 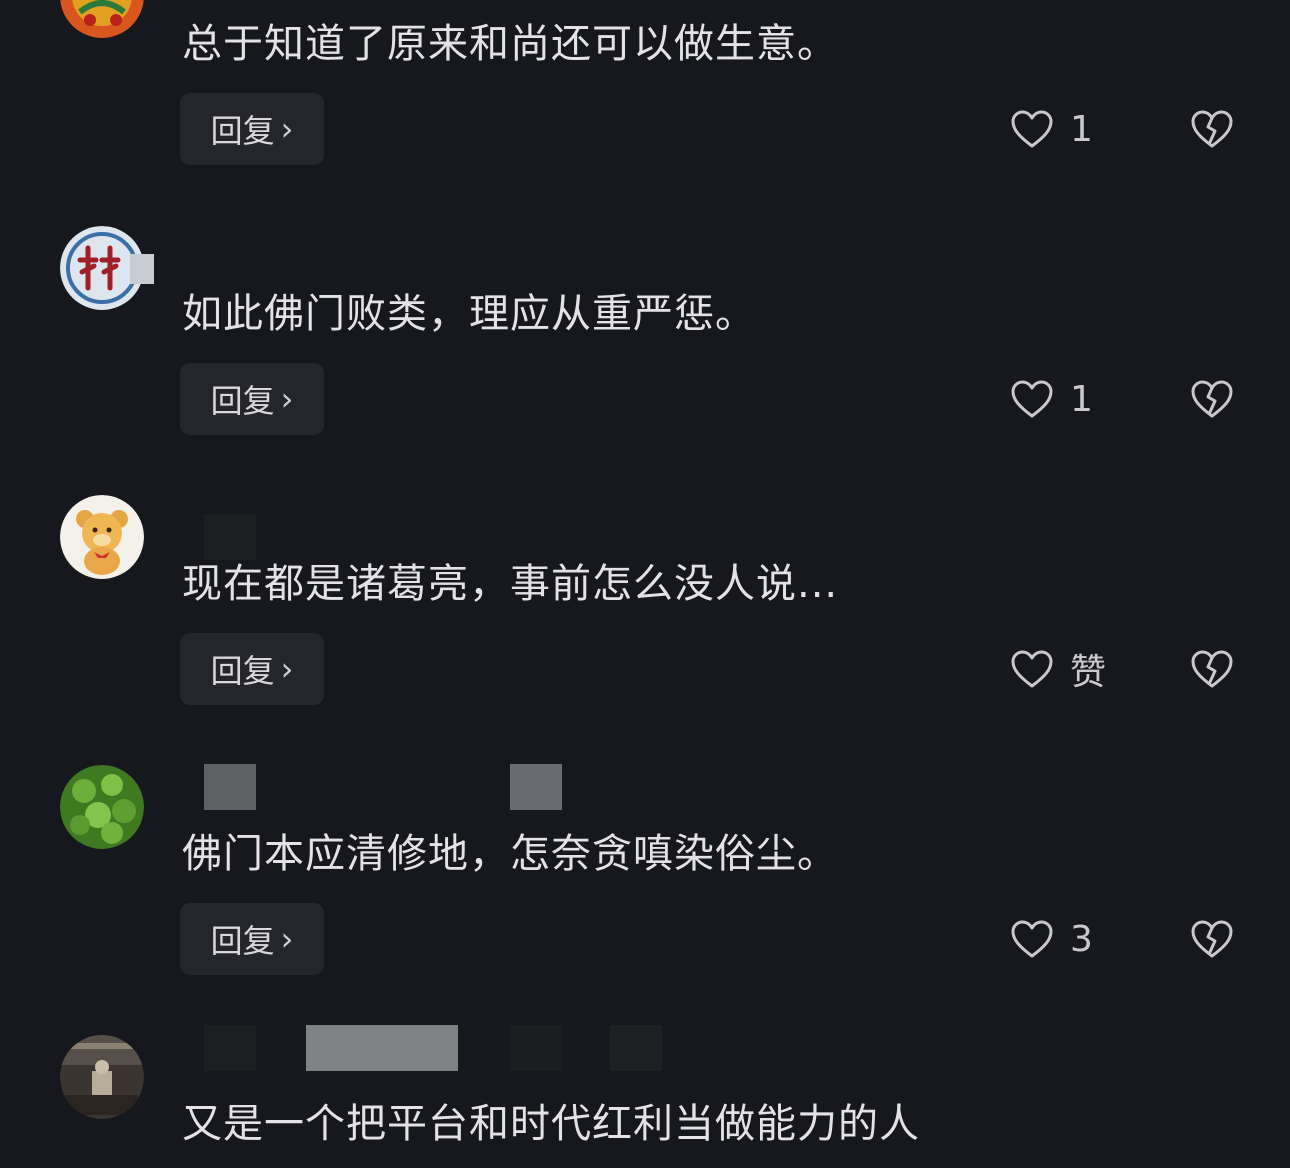 What do you see at coordinates (1081, 939) in the screenshot?
I see `like-count: 3` at bounding box center [1081, 939].